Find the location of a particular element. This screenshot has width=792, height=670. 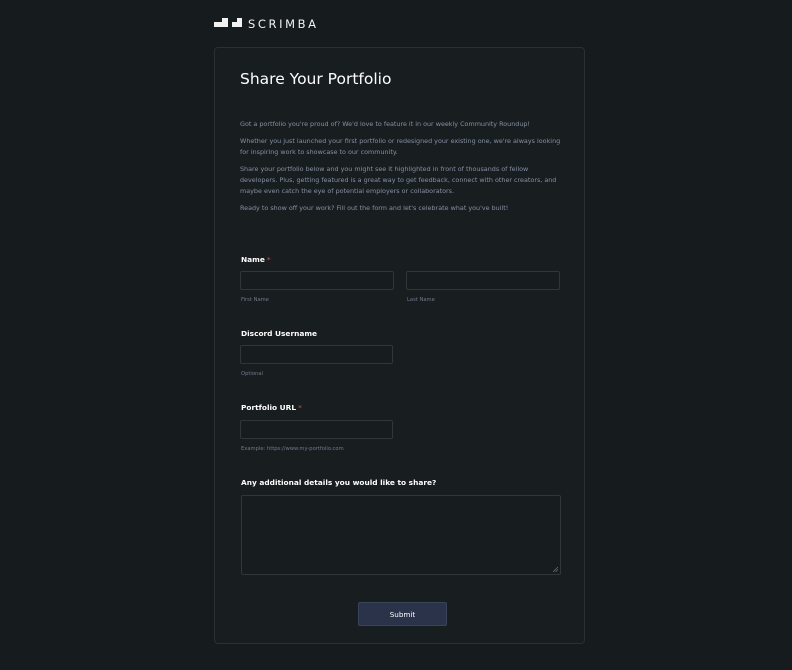

discord-hint: Optional is located at coordinates (252, 374).